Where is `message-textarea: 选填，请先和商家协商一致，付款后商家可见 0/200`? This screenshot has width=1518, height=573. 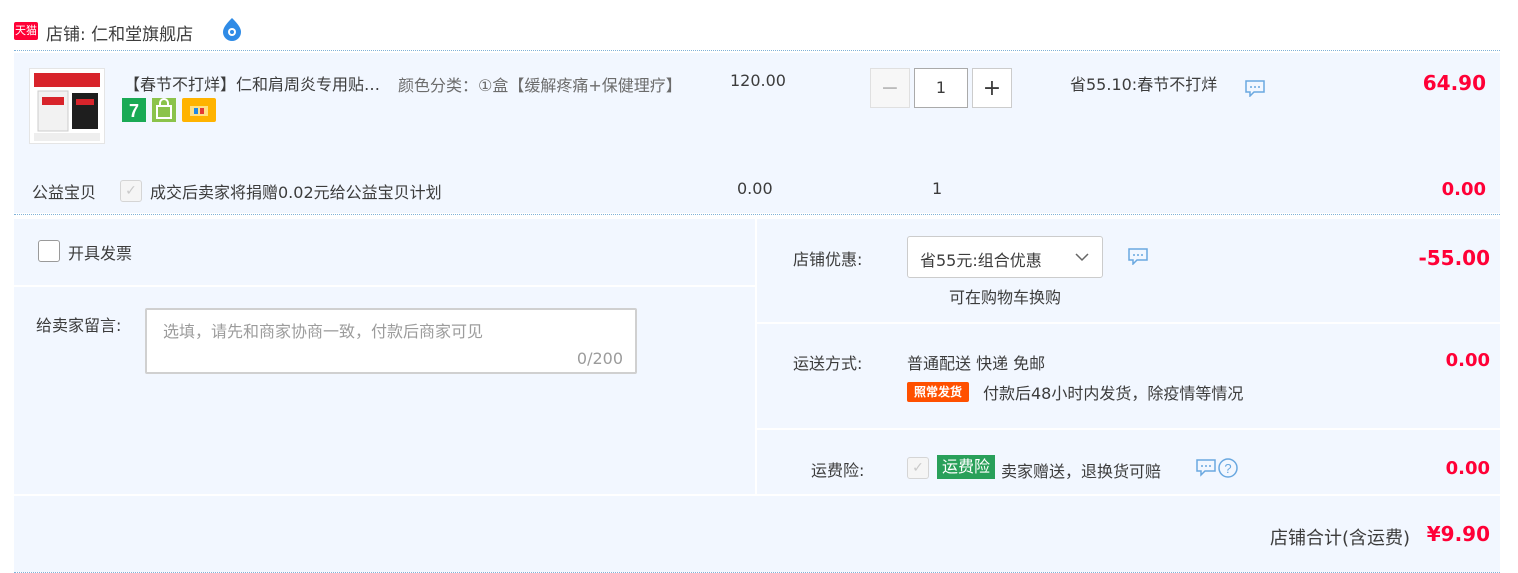
message-textarea: 选填，请先和商家协商一致，付款后商家可见 0/200 is located at coordinates (391, 341).